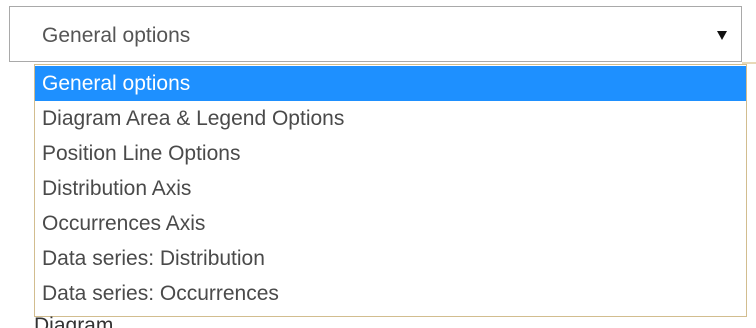 This screenshot has height=328, width=756. I want to click on dropdown-option-distribution-axis: Distribution Axis, so click(390, 188).